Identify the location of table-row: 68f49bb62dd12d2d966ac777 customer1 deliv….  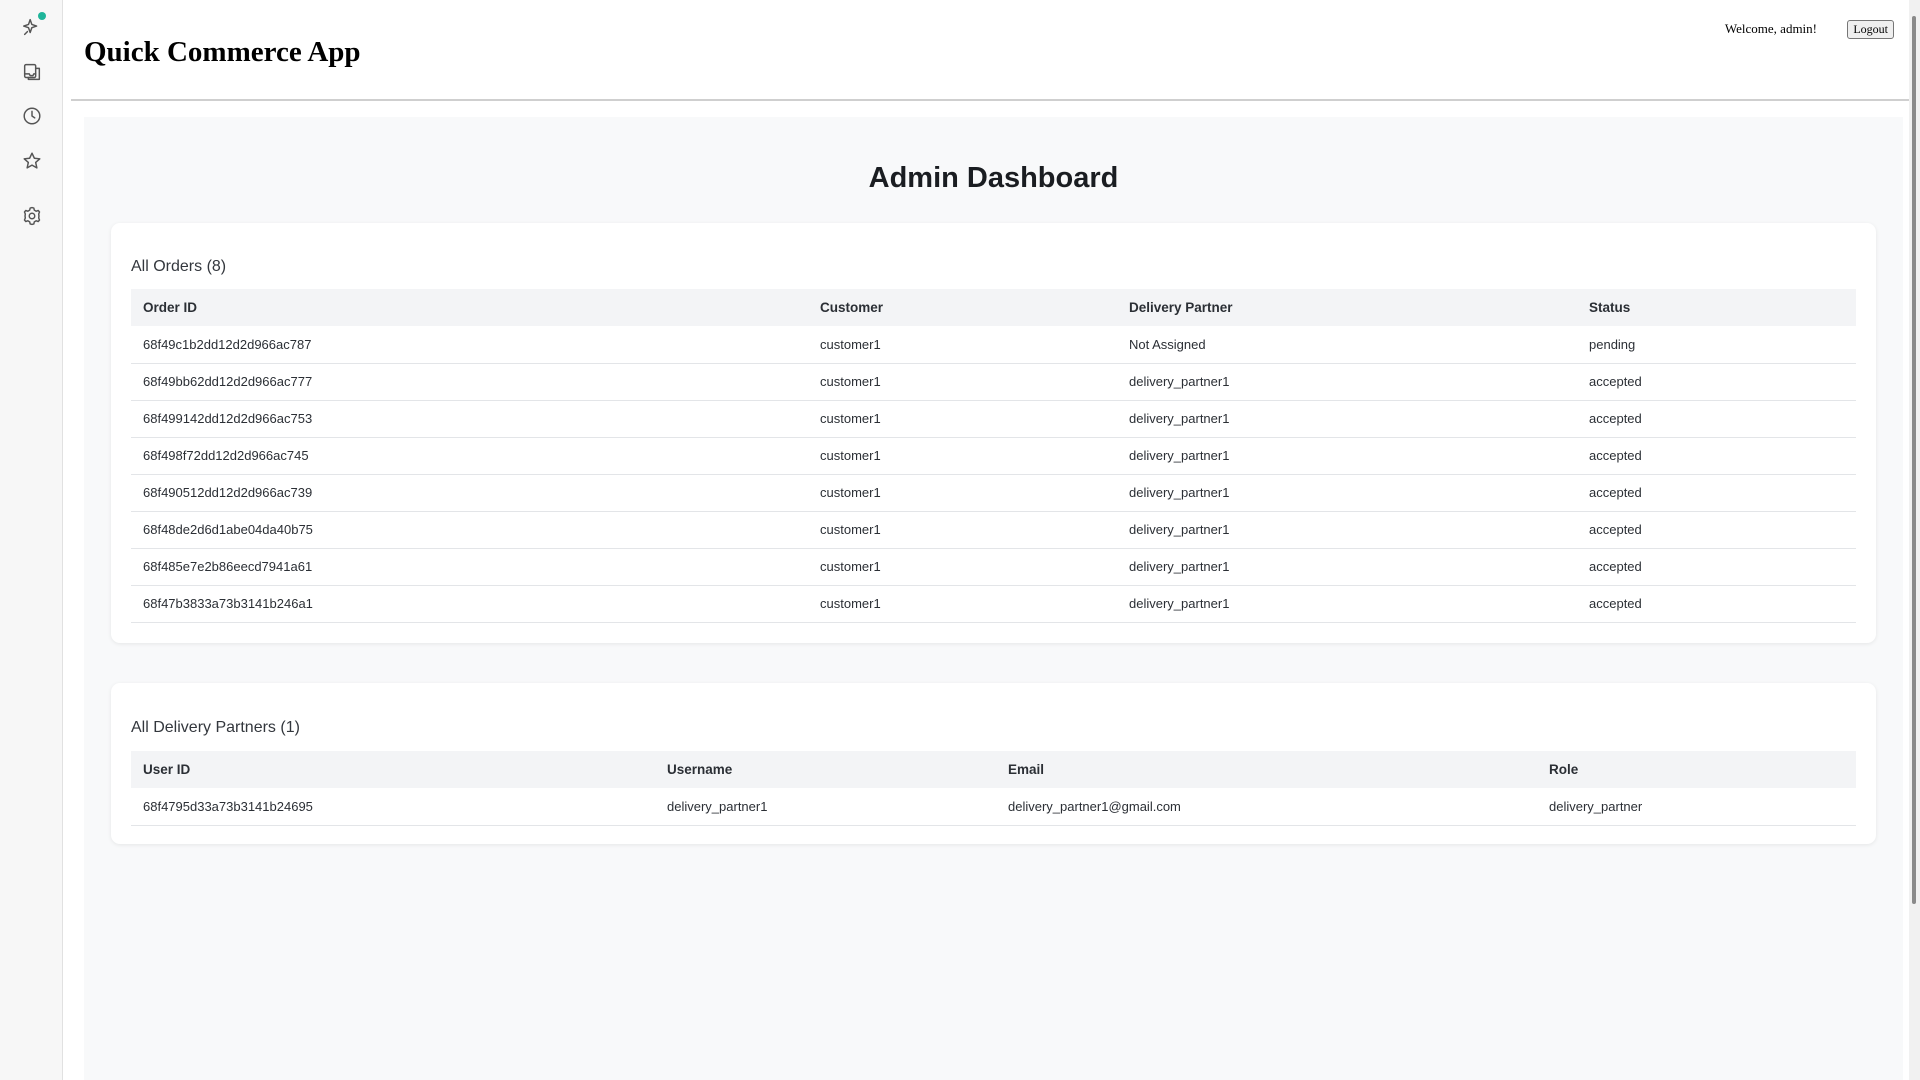
(993, 382).